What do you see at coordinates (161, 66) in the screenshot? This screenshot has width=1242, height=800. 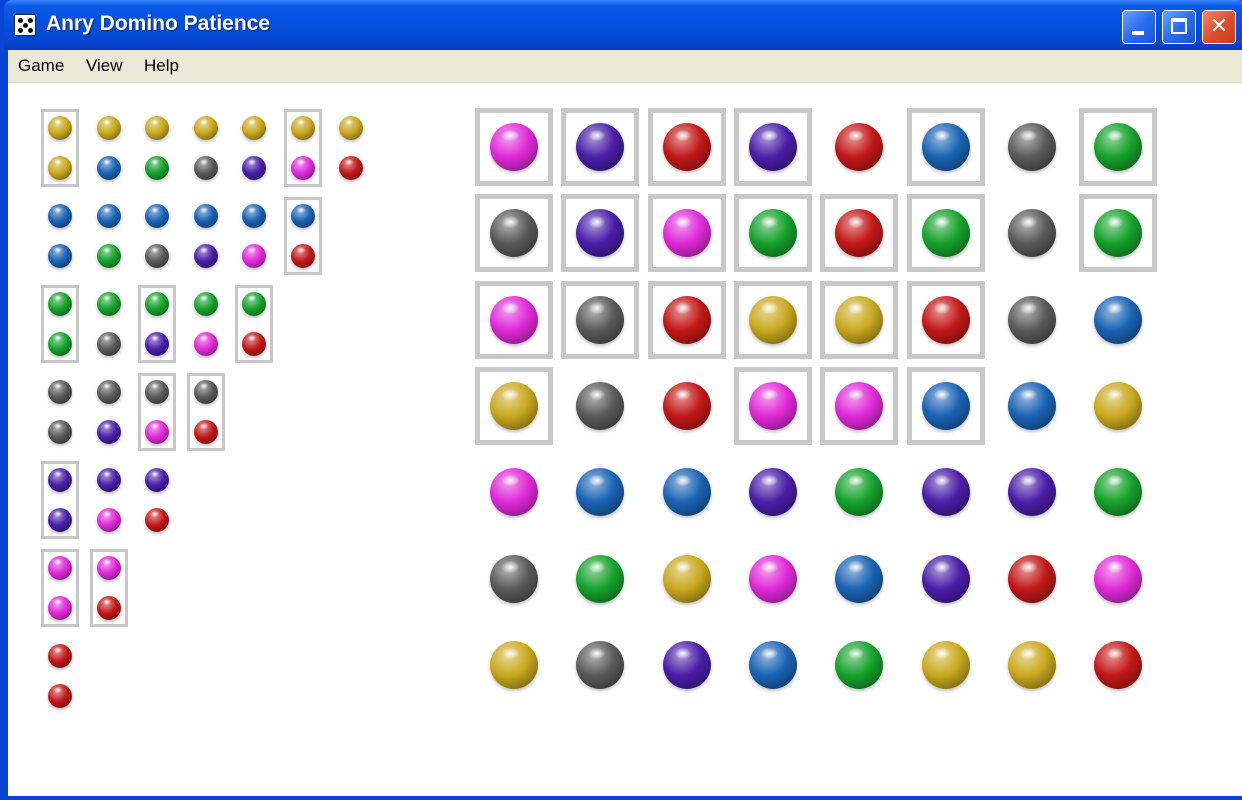 I see `menu-help: Help` at bounding box center [161, 66].